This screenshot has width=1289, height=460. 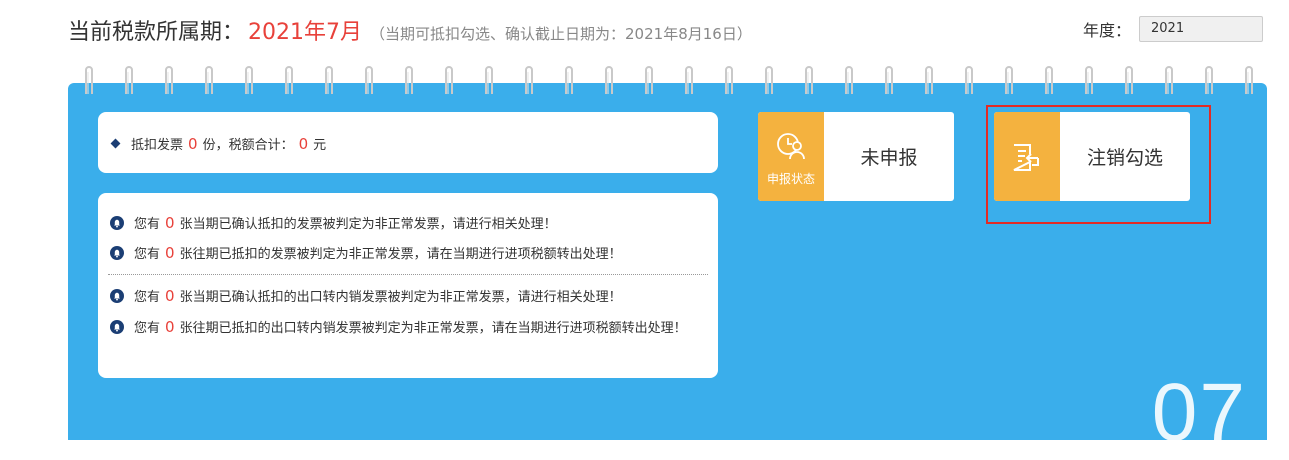 What do you see at coordinates (303, 143) in the screenshot?
I see `tax-total: 0` at bounding box center [303, 143].